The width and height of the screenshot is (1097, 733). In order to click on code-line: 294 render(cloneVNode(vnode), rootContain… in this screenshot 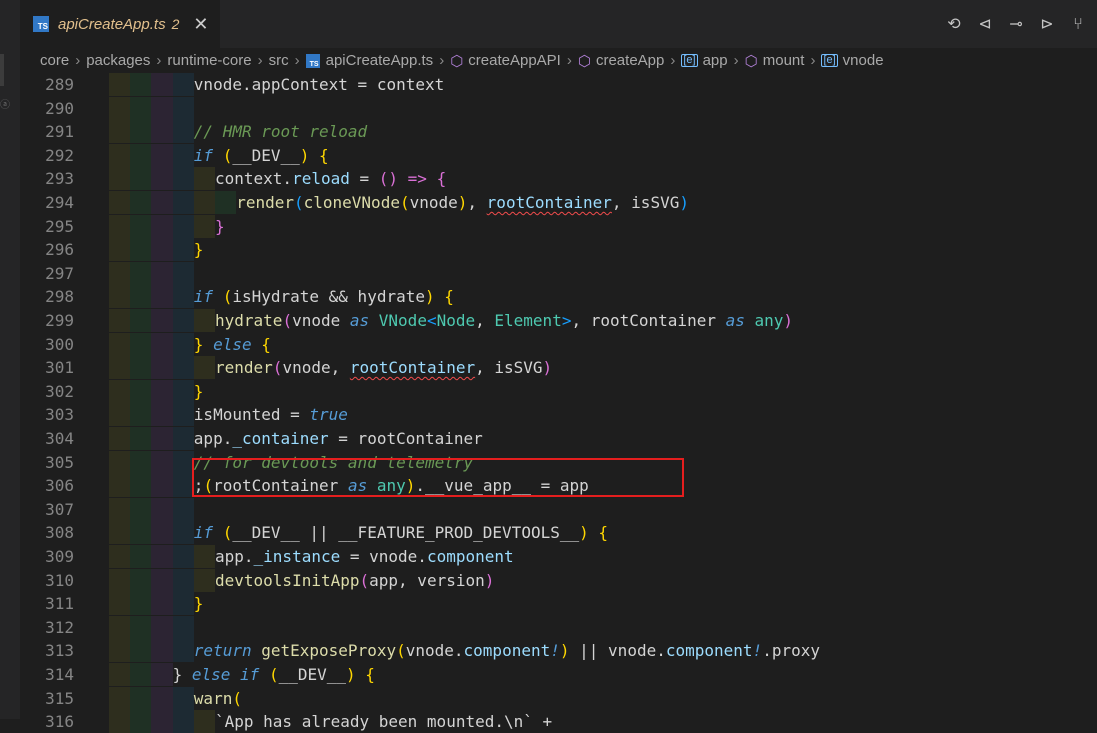, I will do `click(558, 202)`.